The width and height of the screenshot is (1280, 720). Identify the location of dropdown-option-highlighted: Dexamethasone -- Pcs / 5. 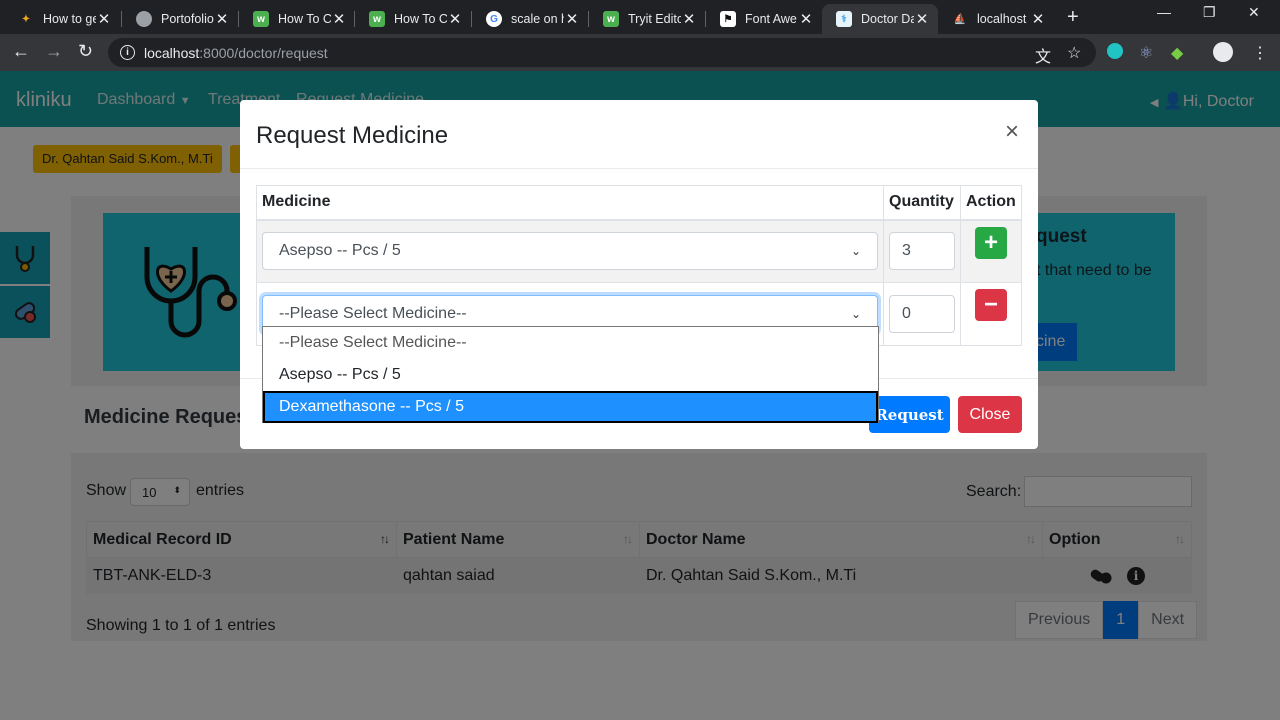
(570, 407).